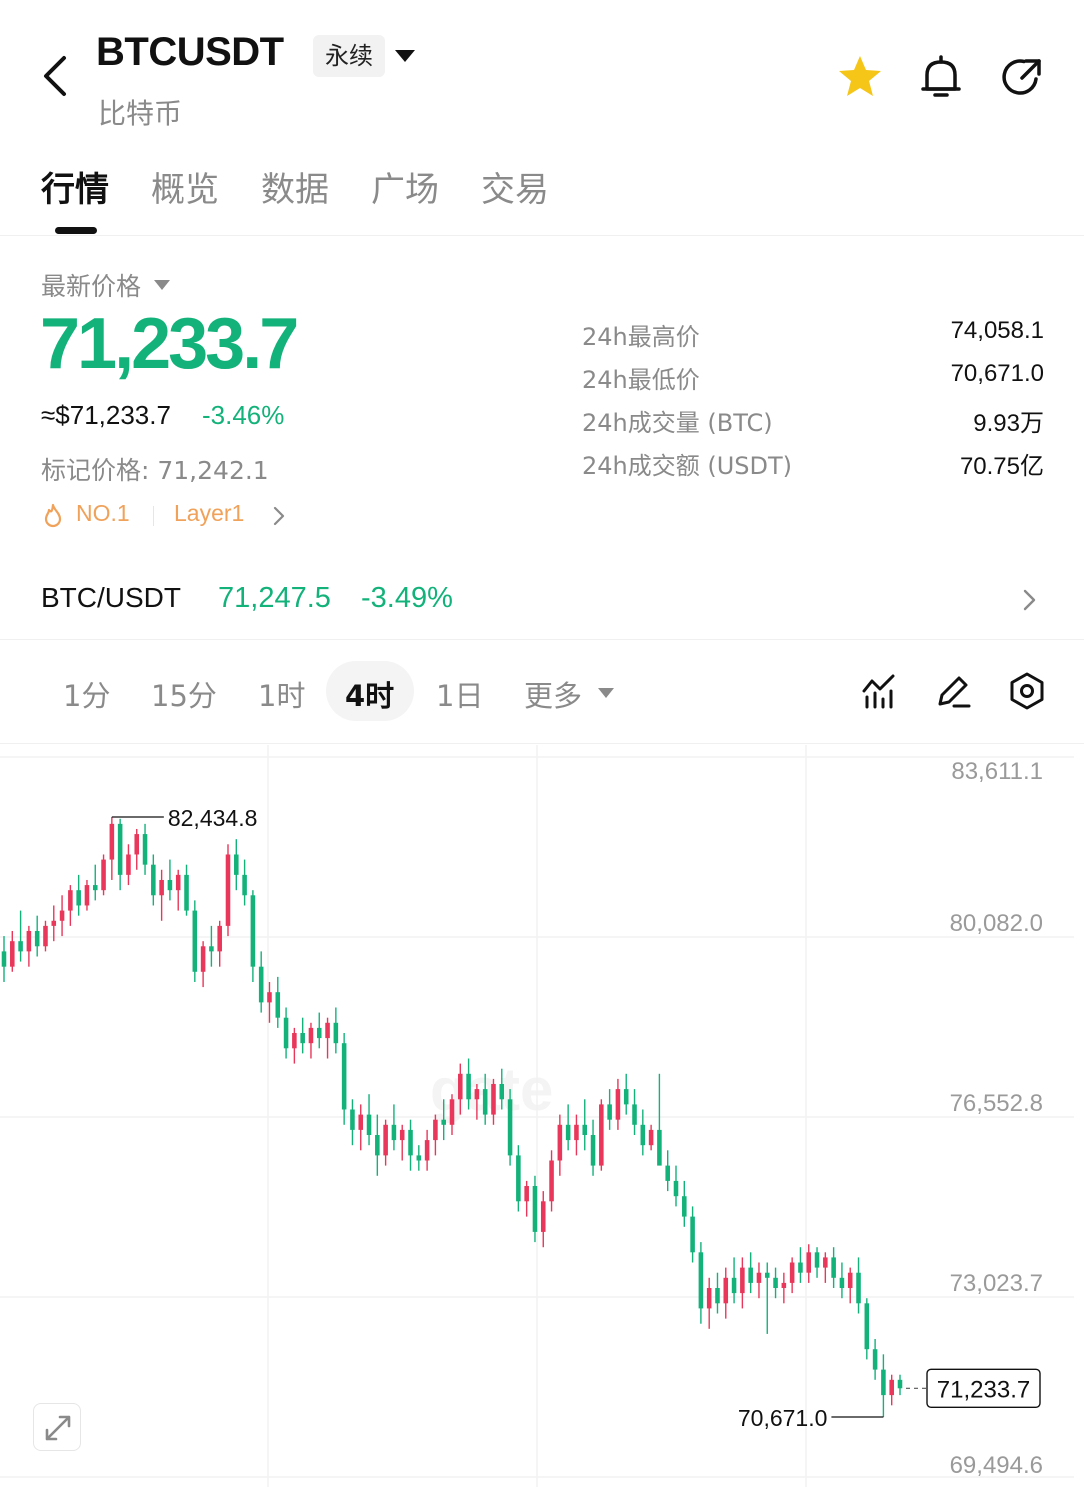 The width and height of the screenshot is (1084, 1487). I want to click on bell-icon, so click(941, 77).